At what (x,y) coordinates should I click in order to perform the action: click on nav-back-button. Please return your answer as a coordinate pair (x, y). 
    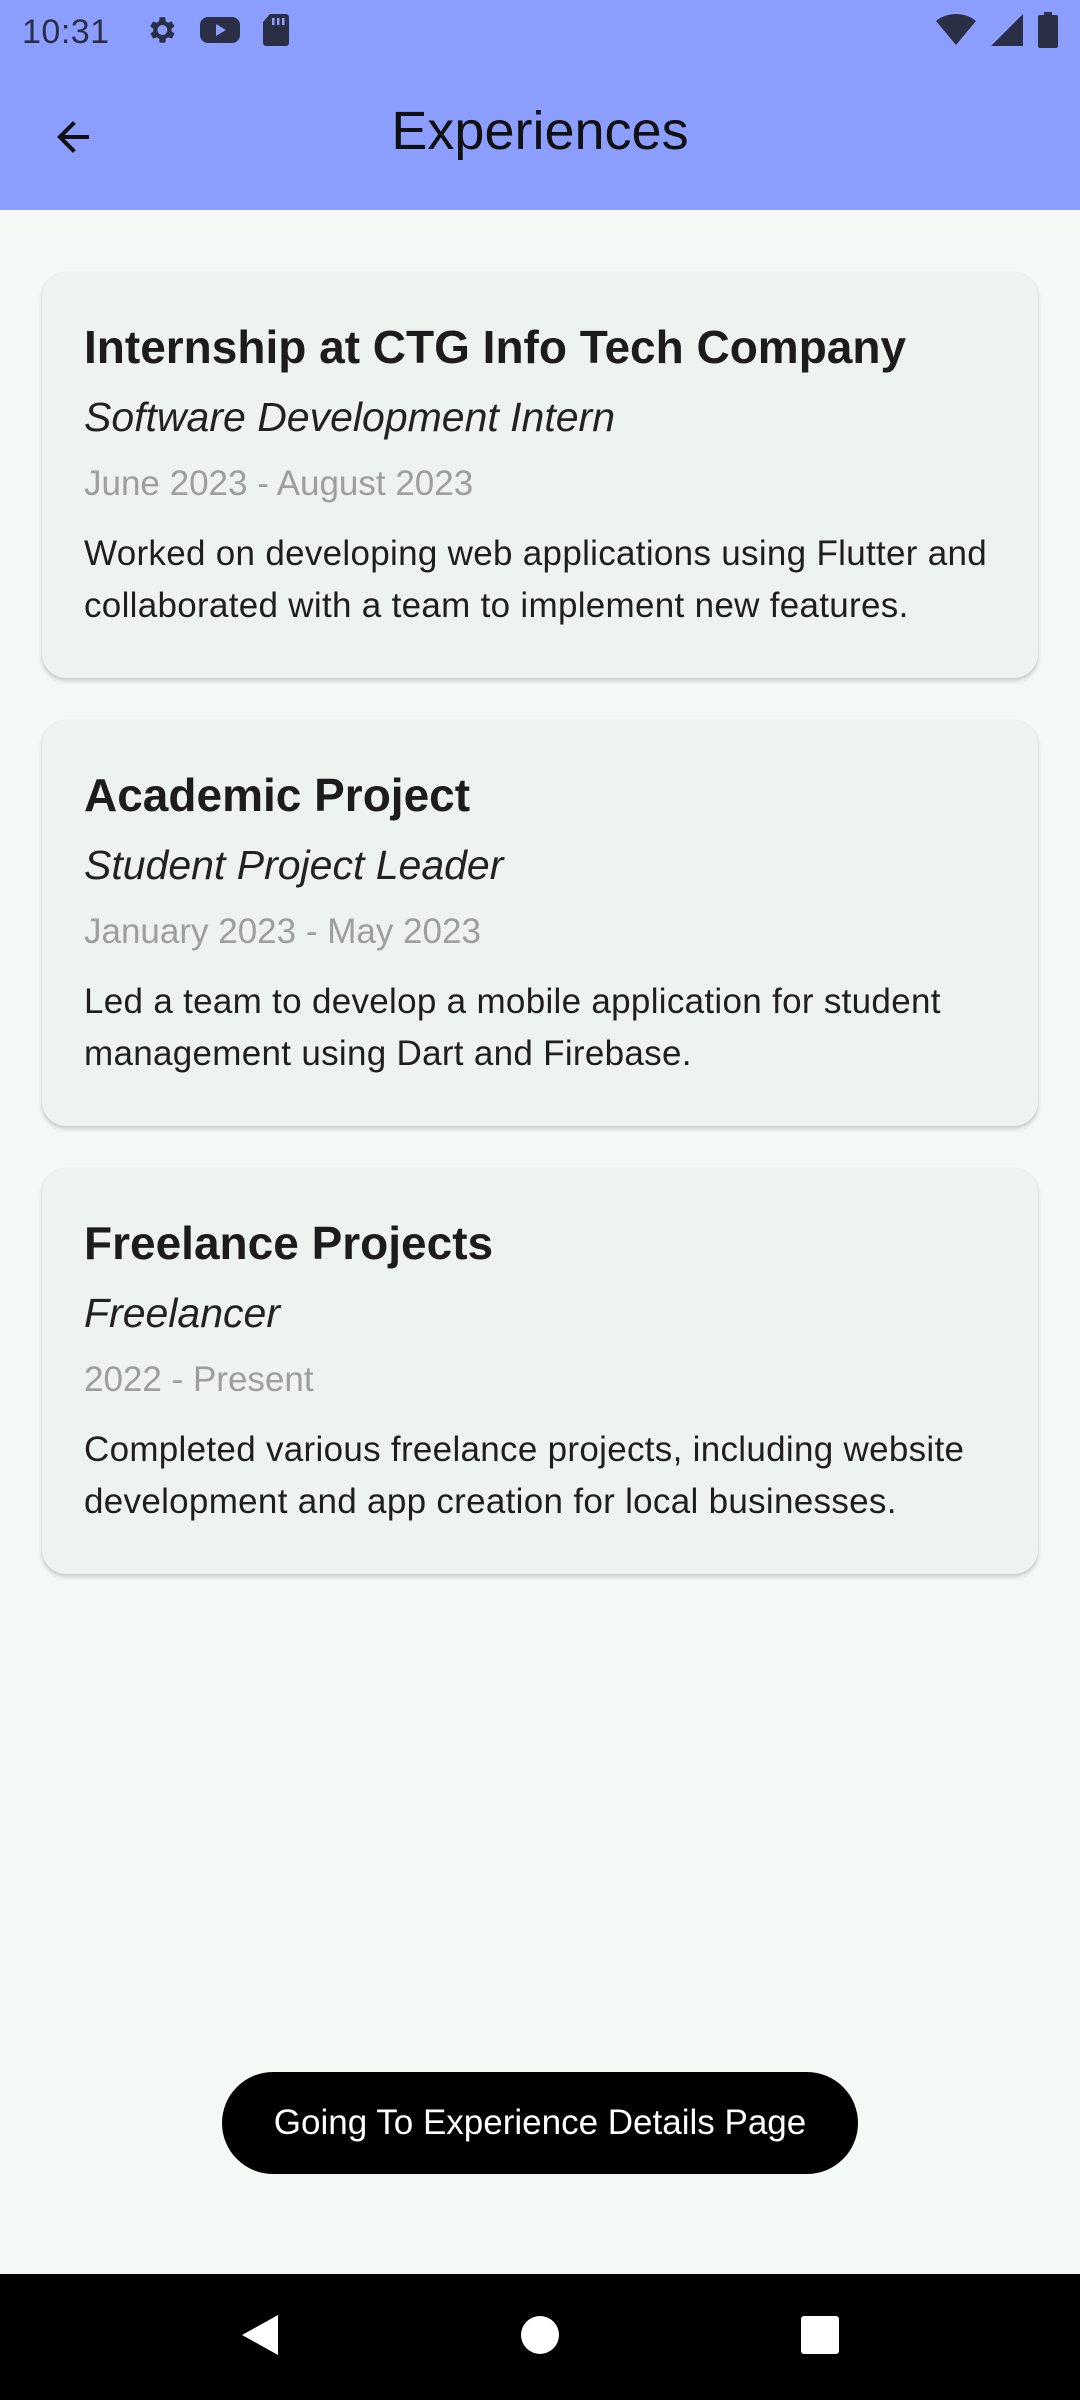
    Looking at the image, I should click on (260, 2337).